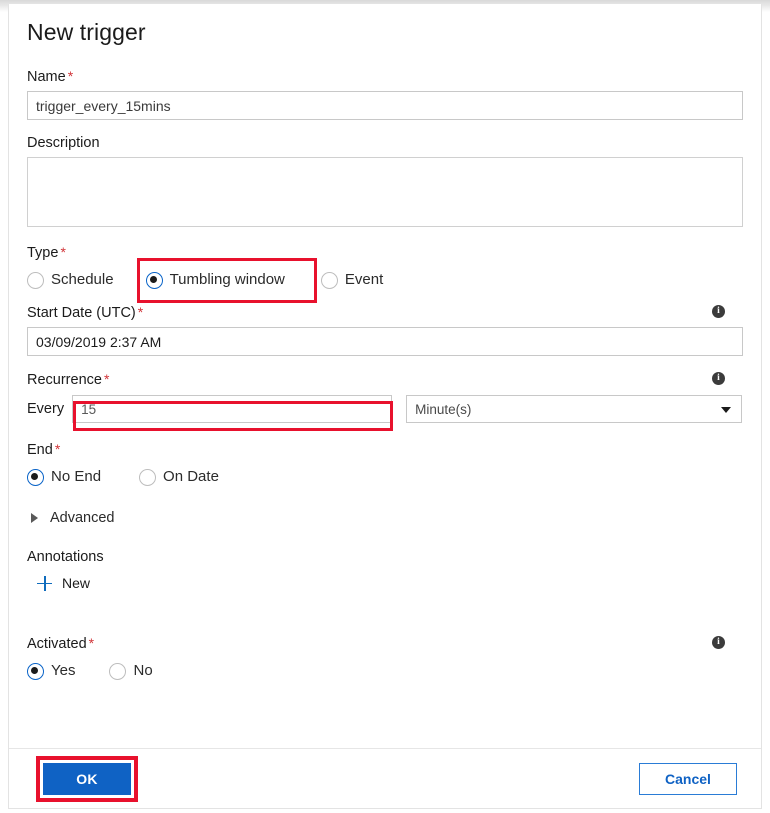 The height and width of the screenshot is (813, 770). I want to click on field-description: Description, so click(385, 181).